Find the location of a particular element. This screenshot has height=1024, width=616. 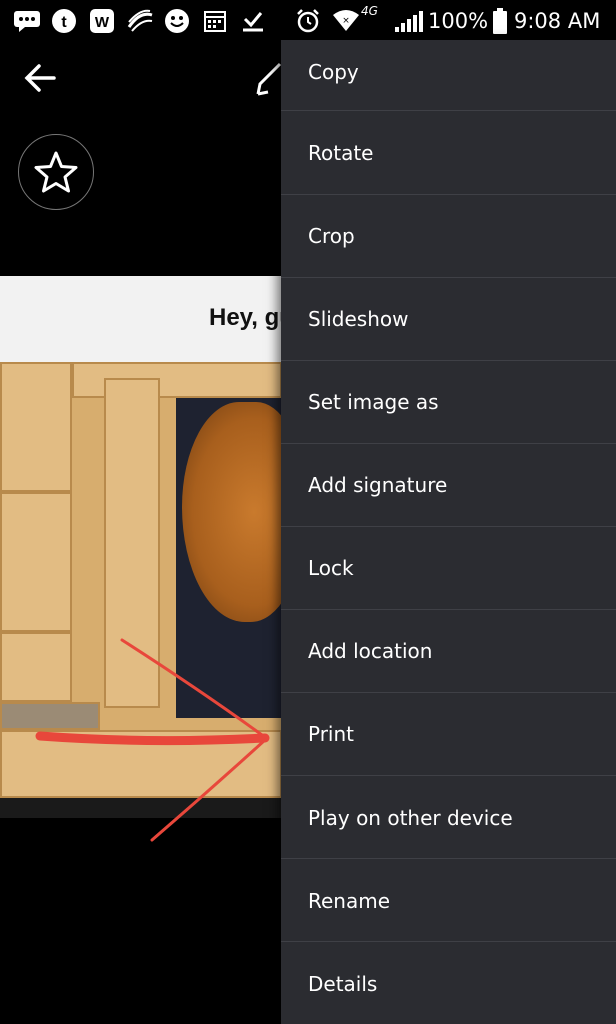

menu-item-lock: Lock is located at coordinates (448, 567).